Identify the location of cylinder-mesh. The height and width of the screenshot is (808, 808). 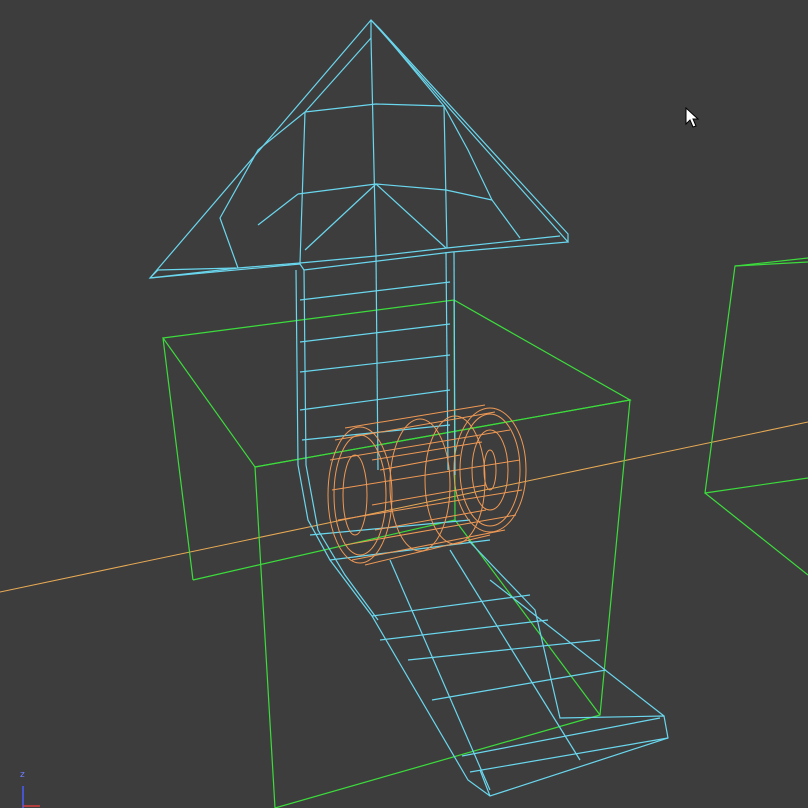
(427, 485).